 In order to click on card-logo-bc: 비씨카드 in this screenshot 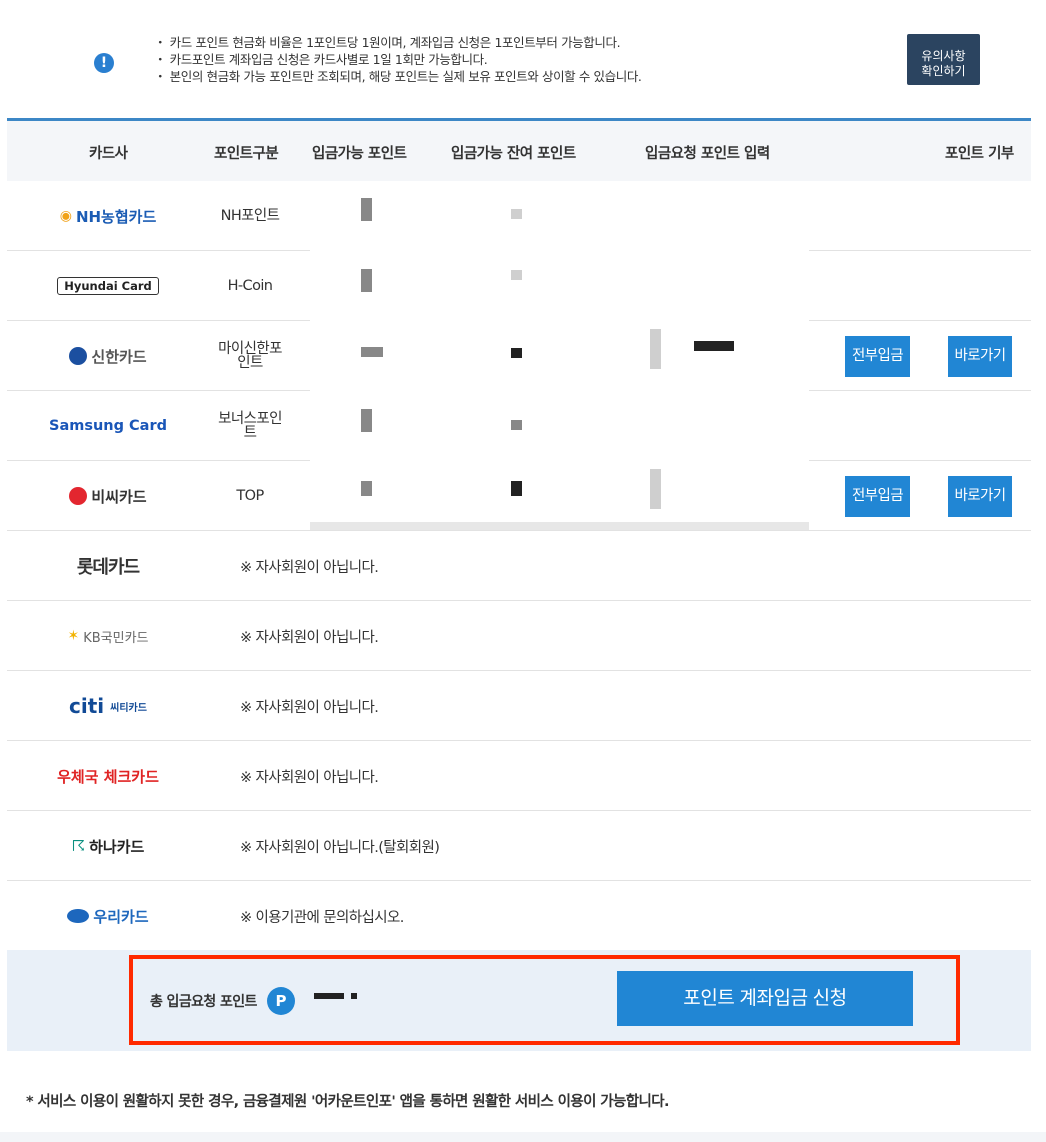, I will do `click(108, 496)`.